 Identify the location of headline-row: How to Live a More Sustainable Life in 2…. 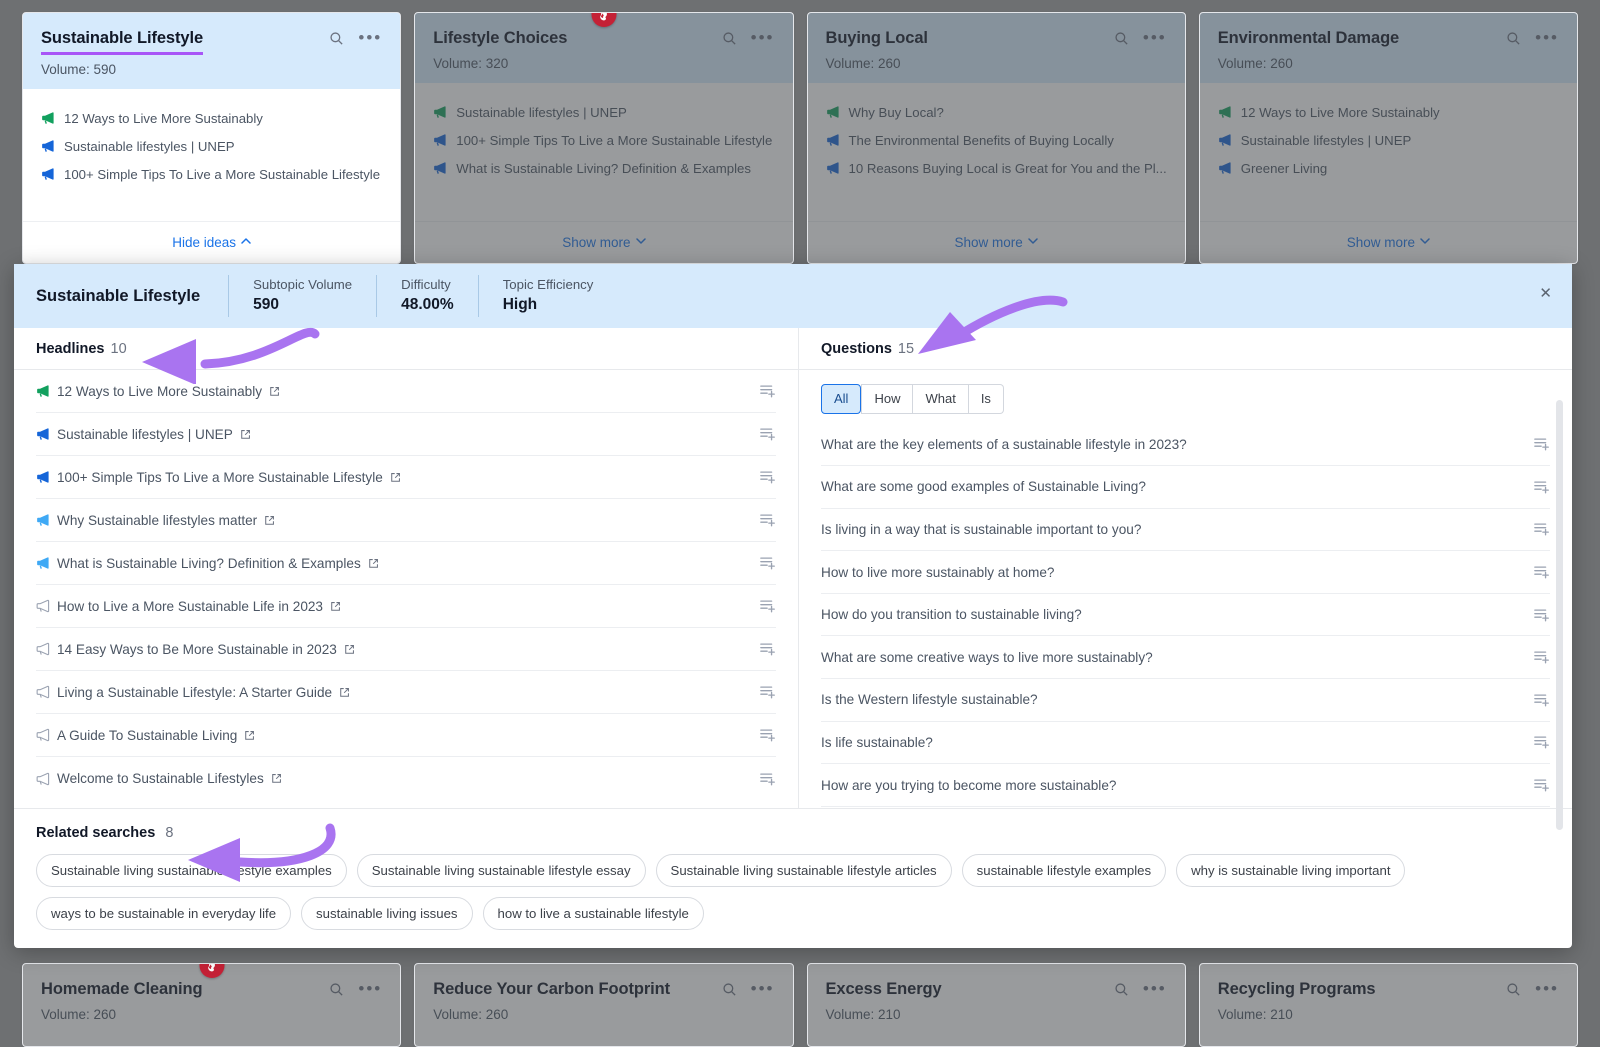
(406, 606).